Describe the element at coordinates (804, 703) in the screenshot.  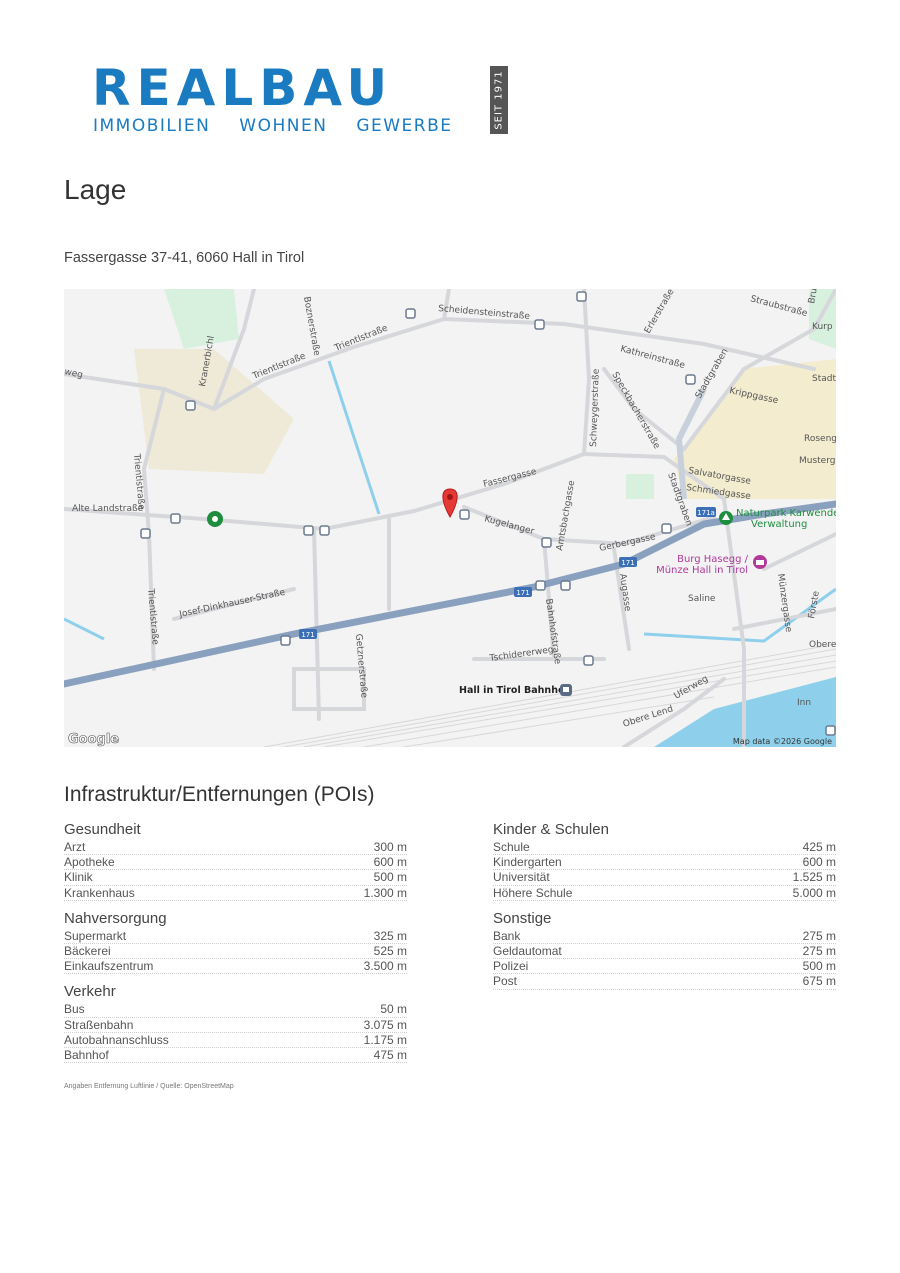
I see `river-label: Inn` at that location.